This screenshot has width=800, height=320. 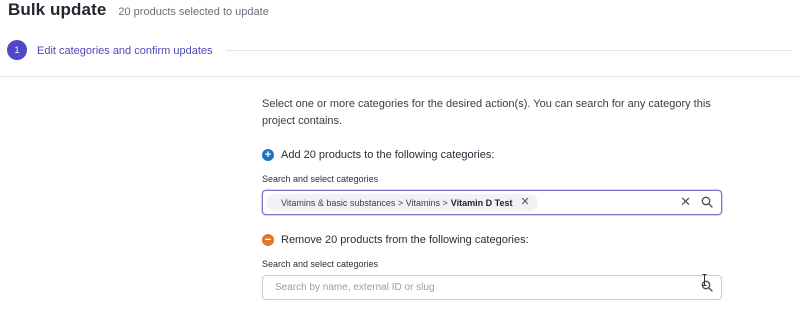 I want to click on remove-field-label: Search and select categories, so click(x=320, y=264).